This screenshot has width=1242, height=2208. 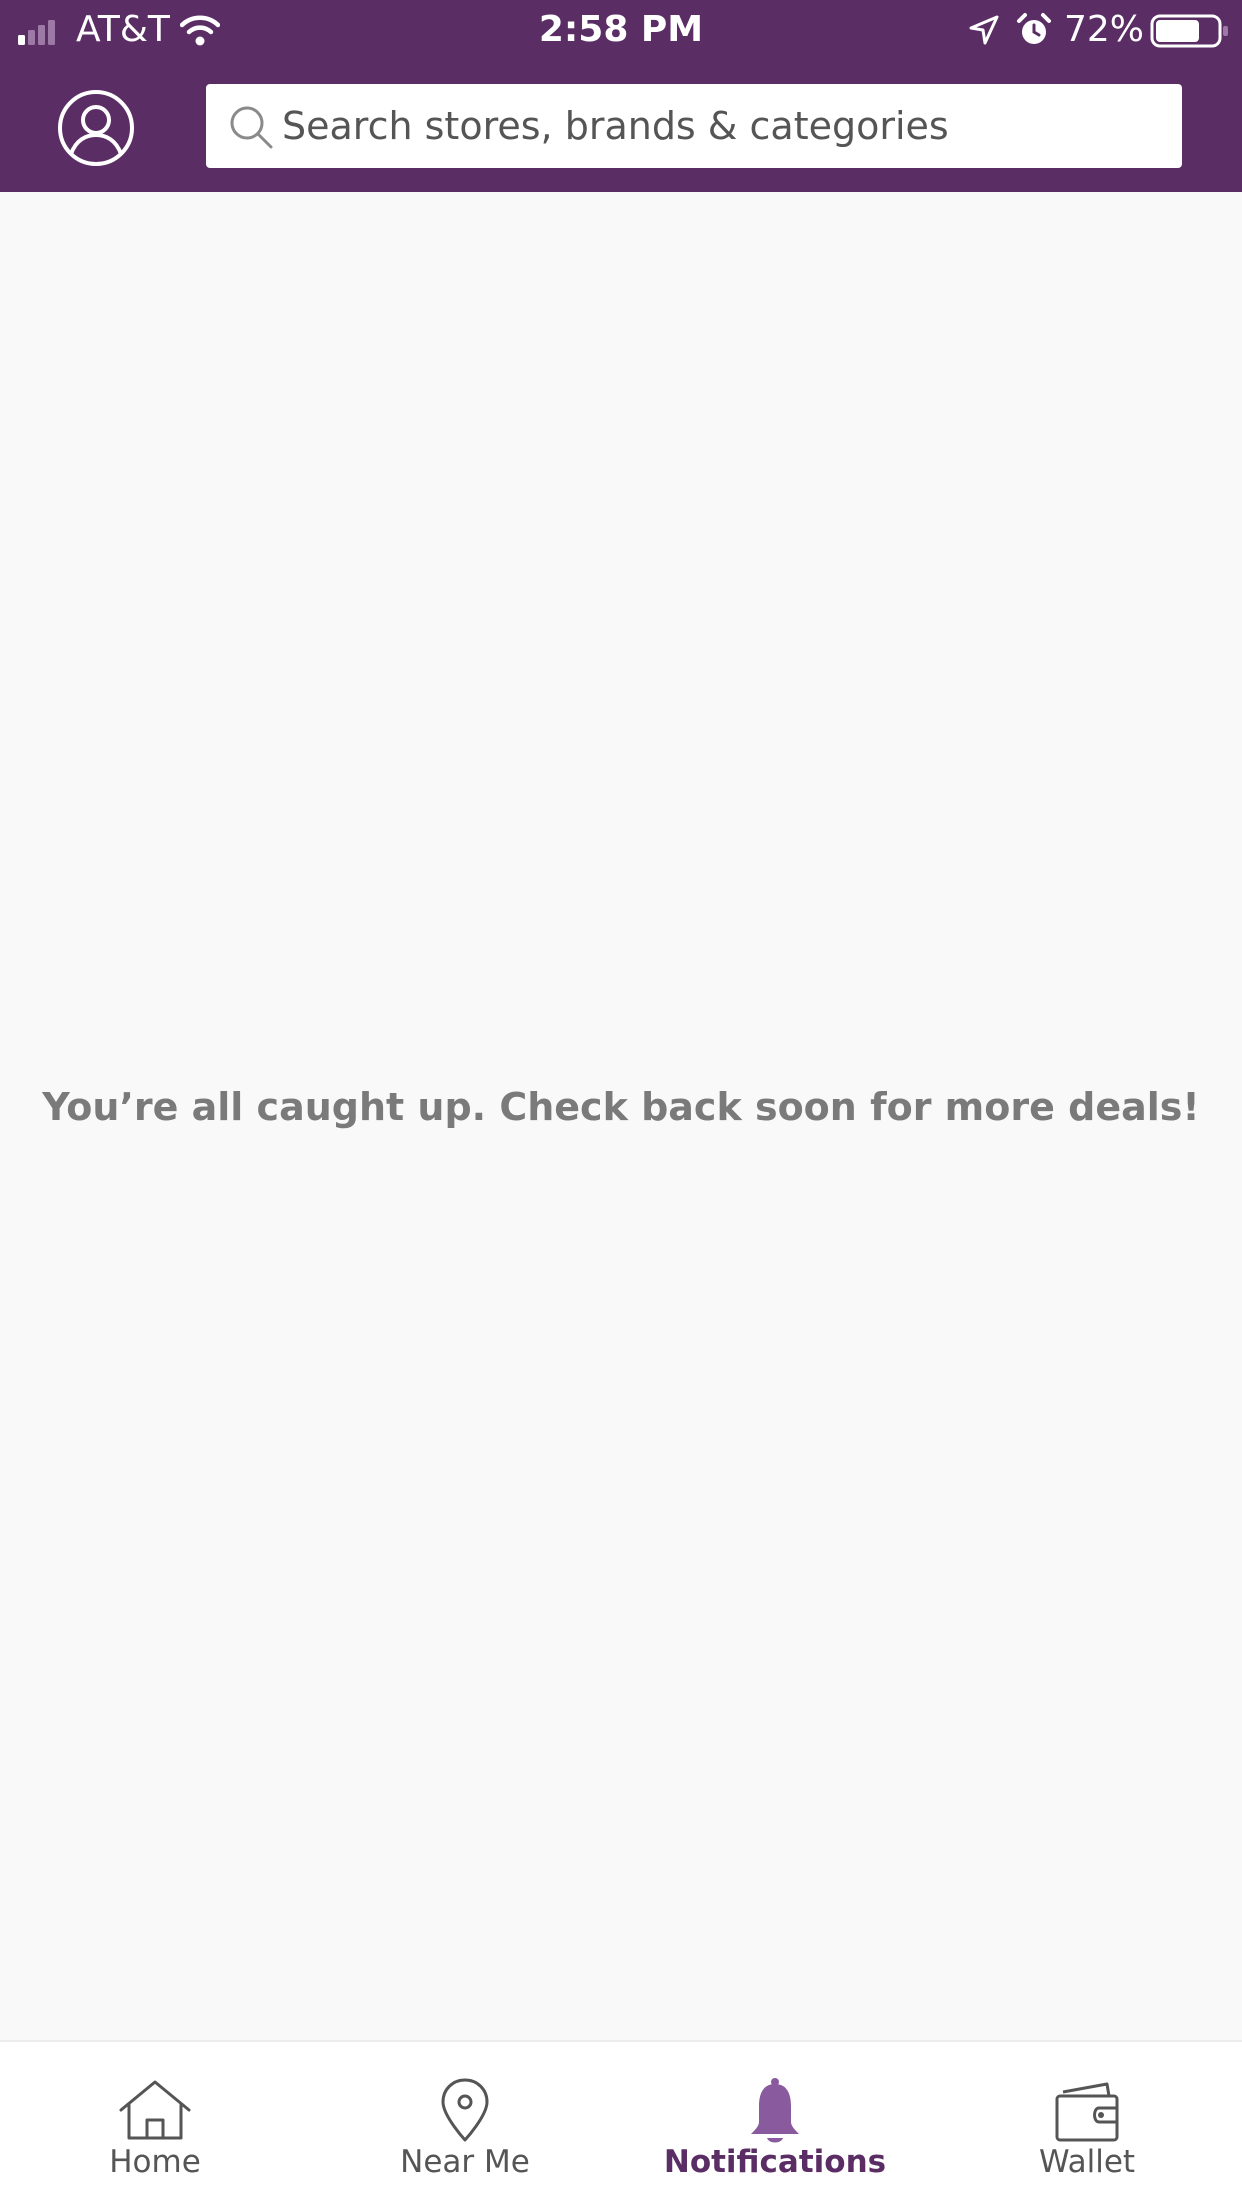 I want to click on tab-home: Home, so click(x=155, y=2125).